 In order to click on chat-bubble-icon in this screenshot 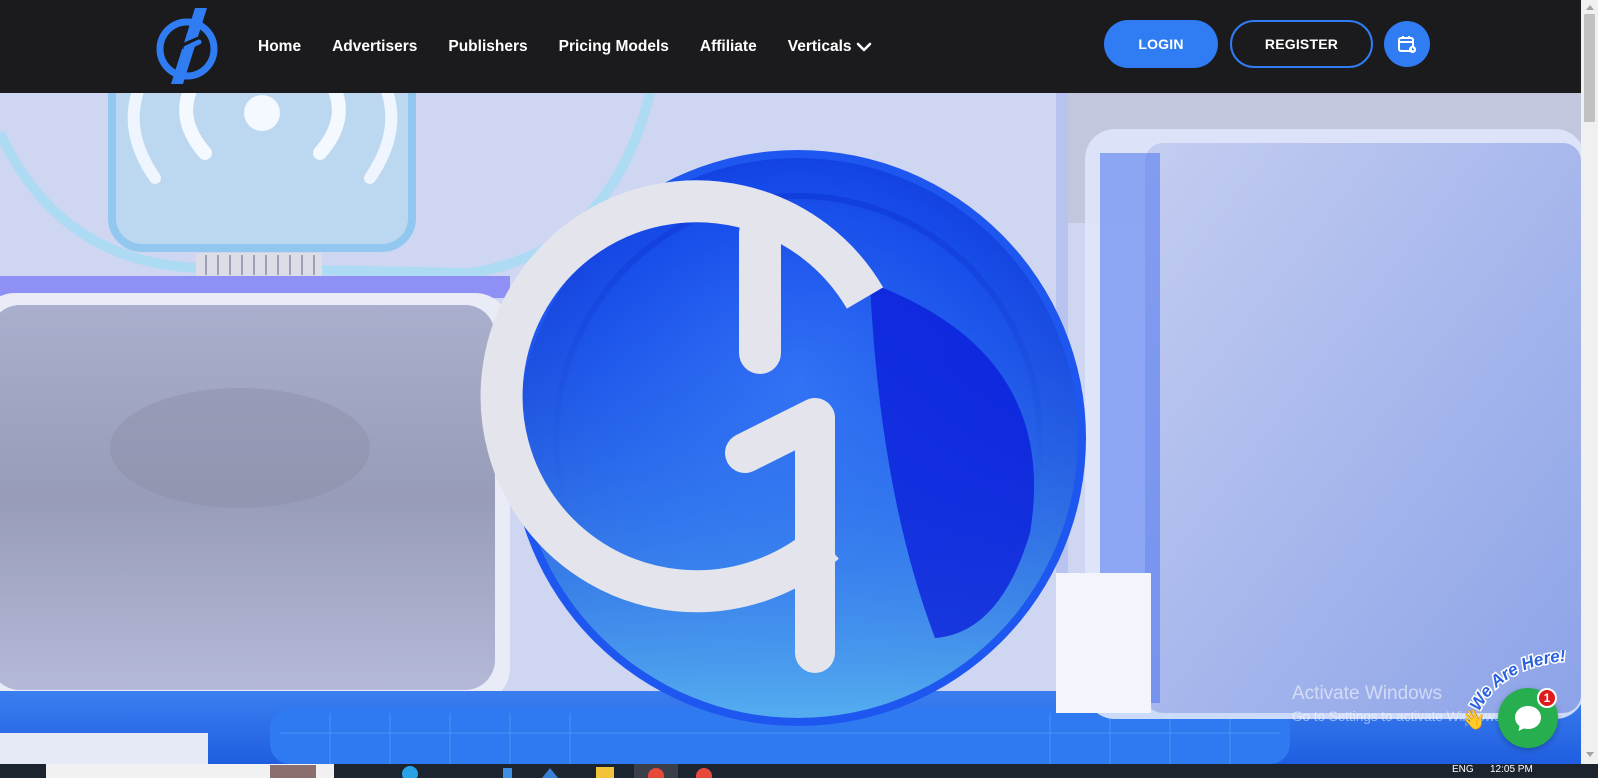, I will do `click(1528, 718)`.